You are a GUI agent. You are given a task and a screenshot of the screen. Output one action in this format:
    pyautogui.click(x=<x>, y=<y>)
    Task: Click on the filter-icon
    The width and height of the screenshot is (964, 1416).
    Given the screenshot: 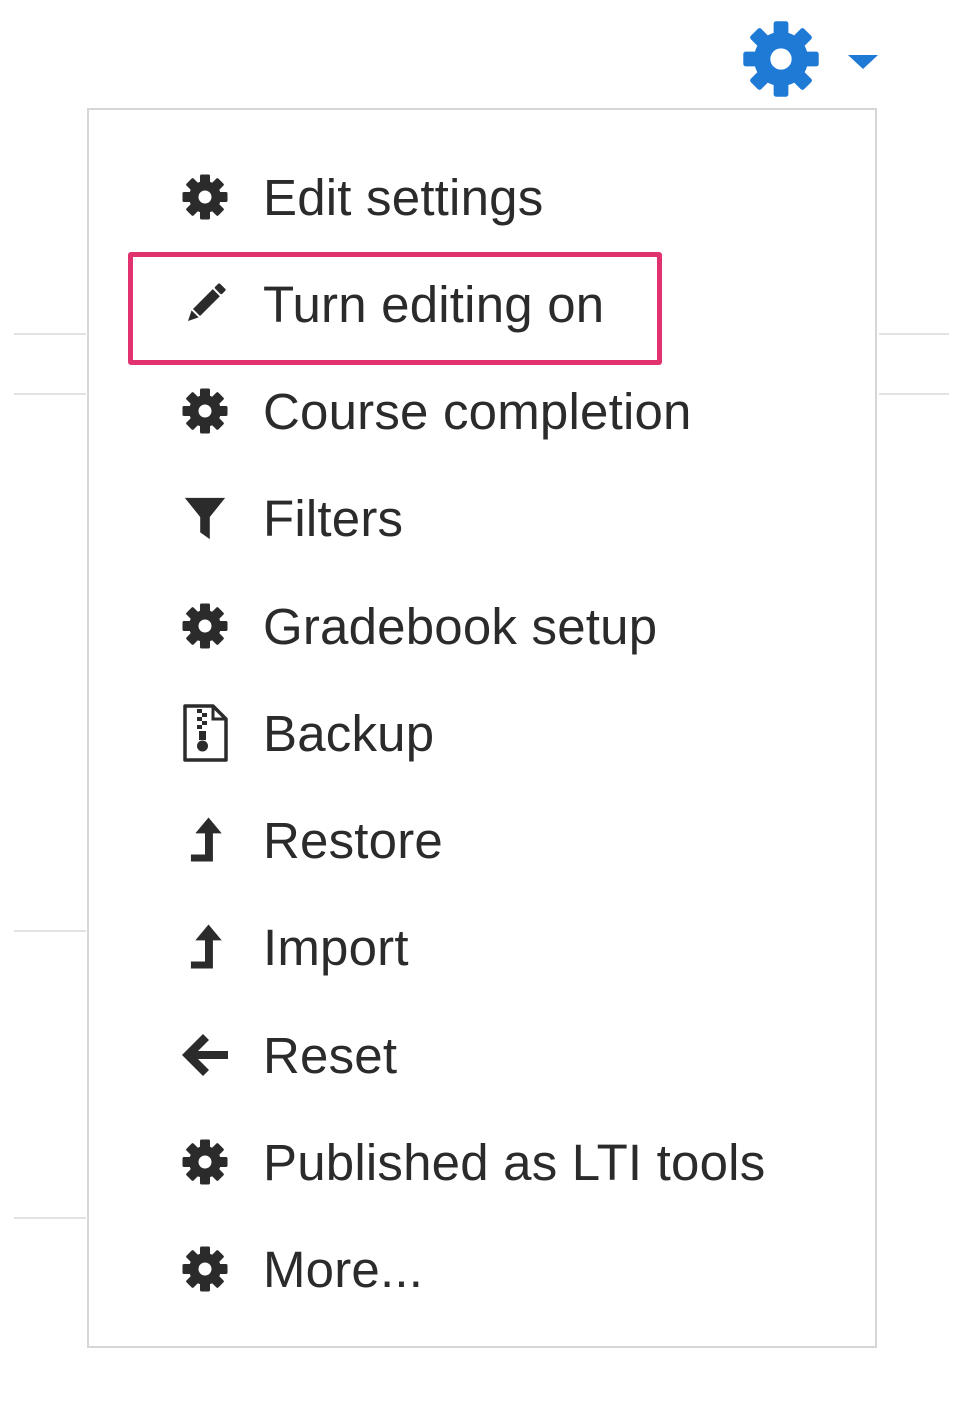 What is the action you would take?
    pyautogui.click(x=205, y=518)
    